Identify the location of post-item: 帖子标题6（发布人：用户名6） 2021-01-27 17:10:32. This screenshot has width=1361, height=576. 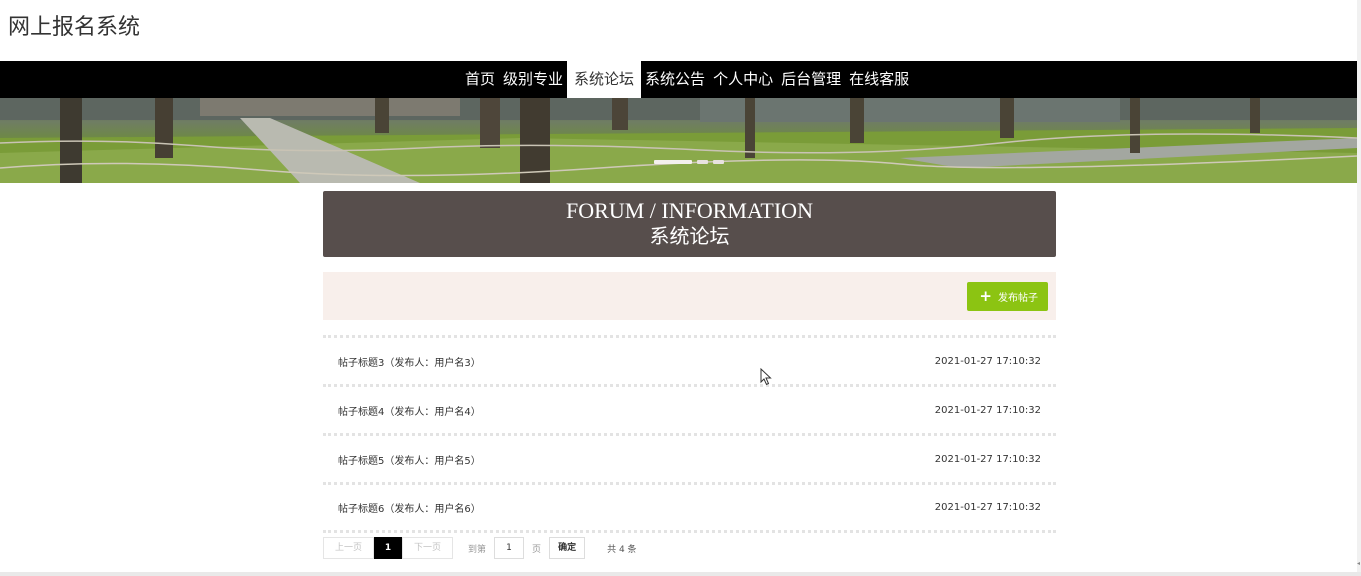
(689, 507).